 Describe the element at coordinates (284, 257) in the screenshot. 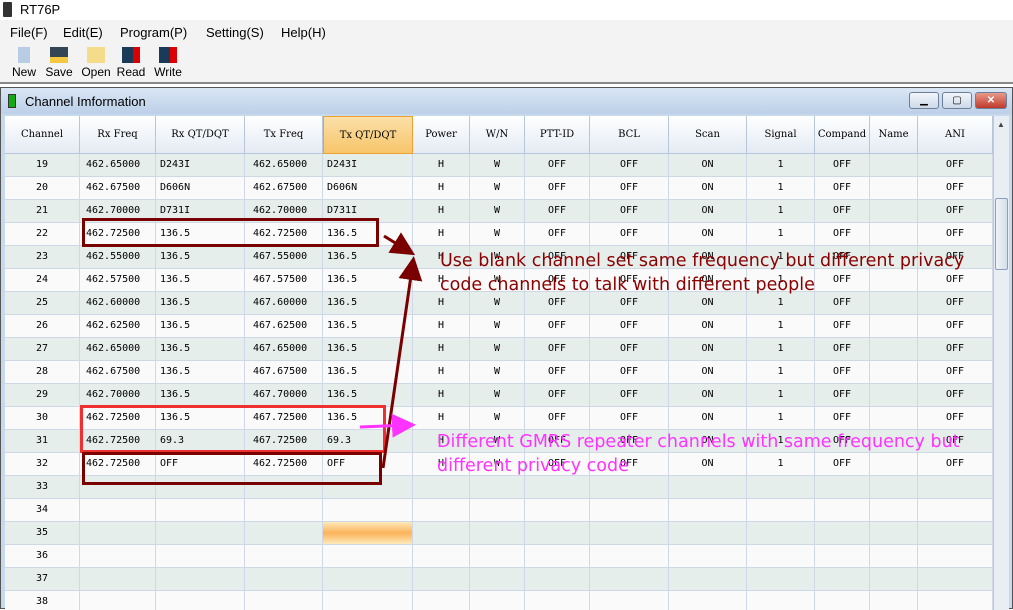

I see `cell-tx-freq: 467.55000` at that location.